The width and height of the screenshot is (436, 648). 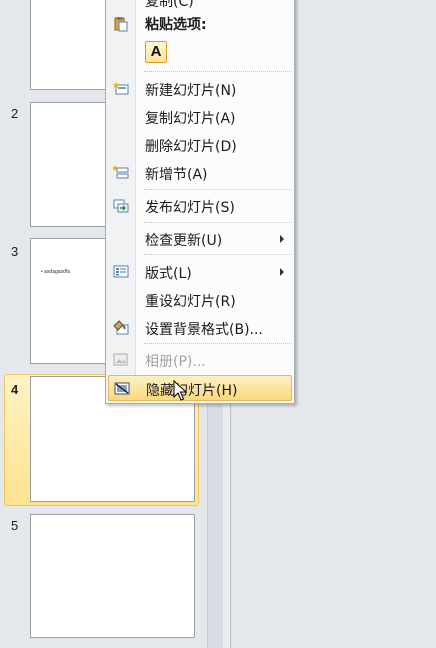 I want to click on layout-icon, so click(x=121, y=272).